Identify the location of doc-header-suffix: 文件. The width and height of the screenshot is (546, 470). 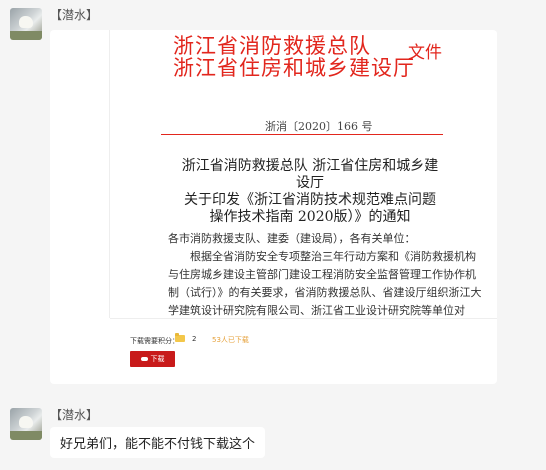
(425, 53).